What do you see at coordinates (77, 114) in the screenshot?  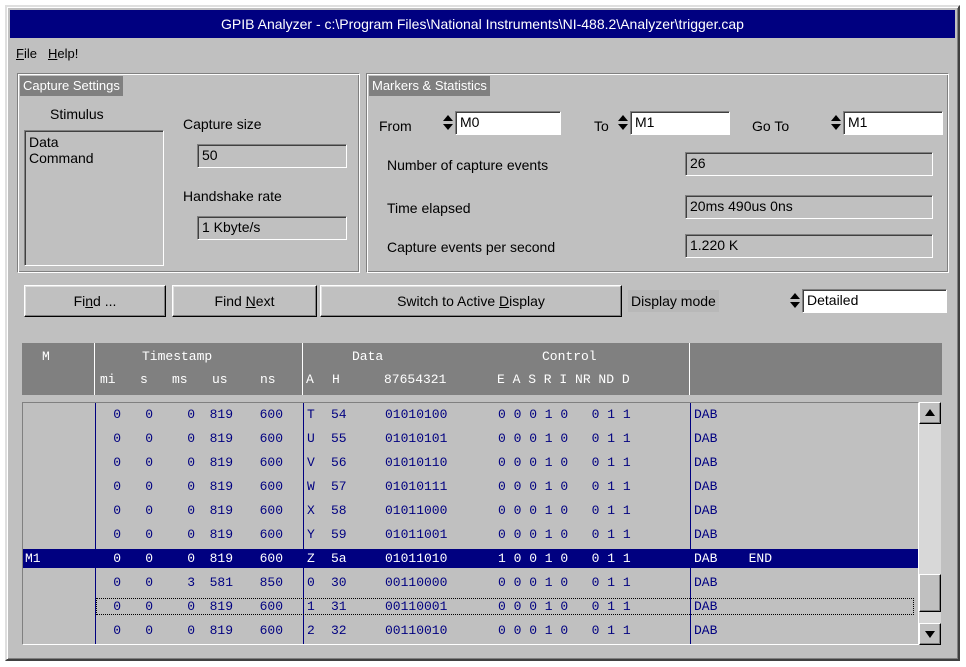 I see `stimulus-label: Stimulus` at bounding box center [77, 114].